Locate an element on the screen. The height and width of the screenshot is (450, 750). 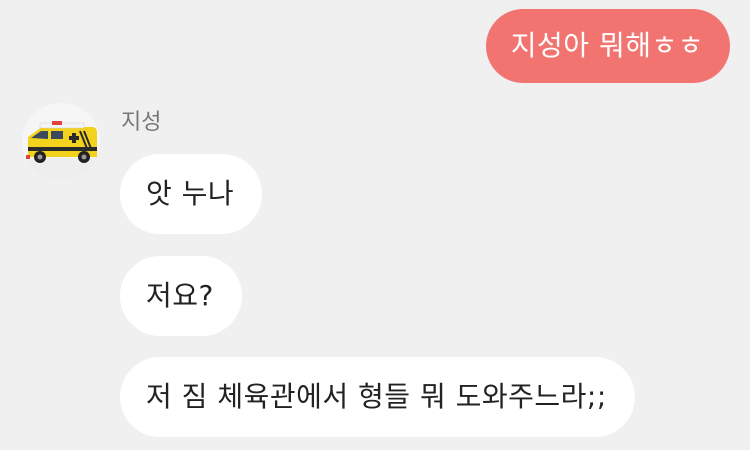
avatar is located at coordinates (61, 142).